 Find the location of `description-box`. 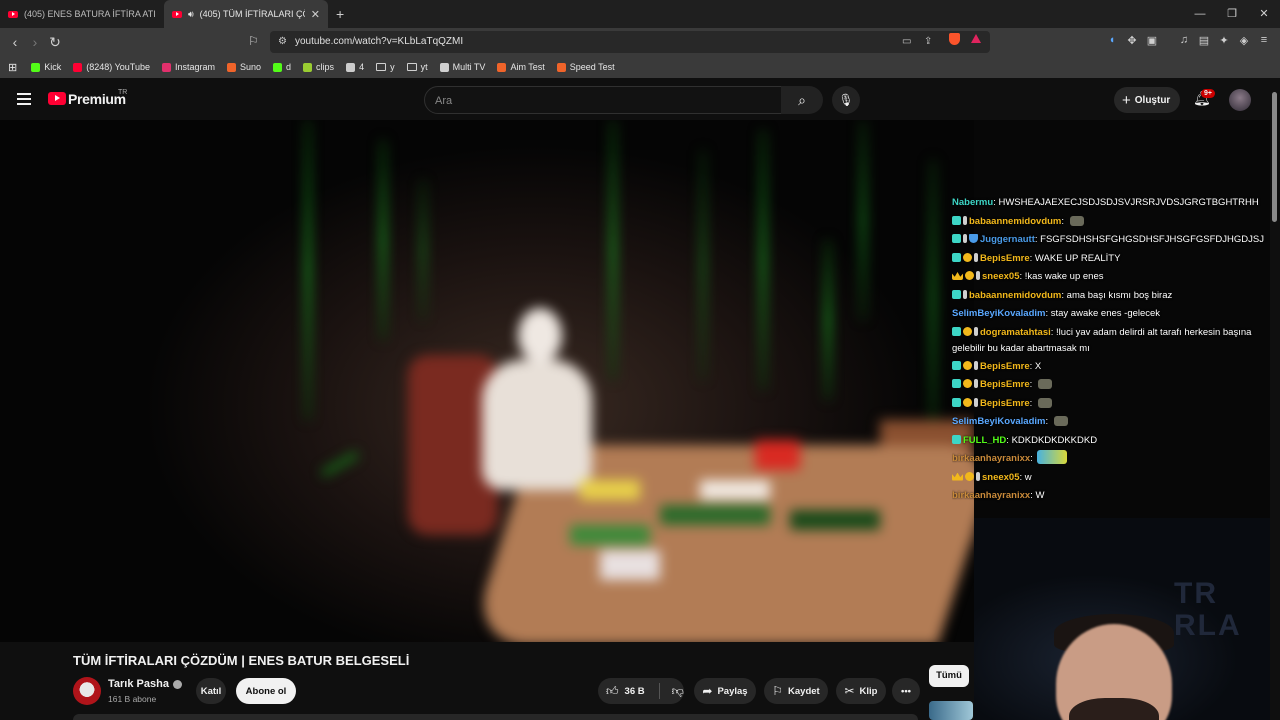

description-box is located at coordinates (495, 717).